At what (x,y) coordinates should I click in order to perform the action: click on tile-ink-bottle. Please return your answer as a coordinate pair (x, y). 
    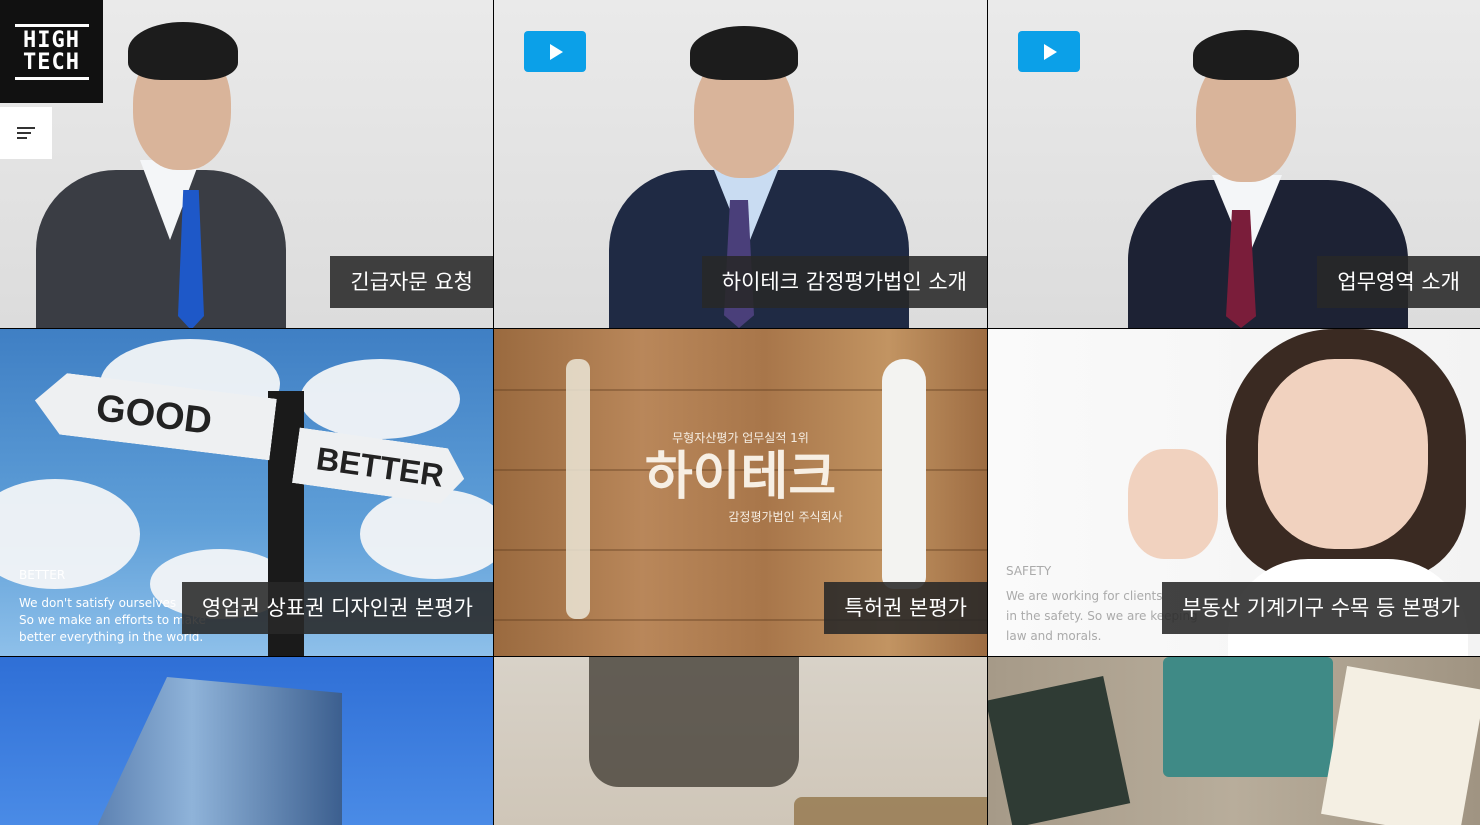
    Looking at the image, I should click on (740, 741).